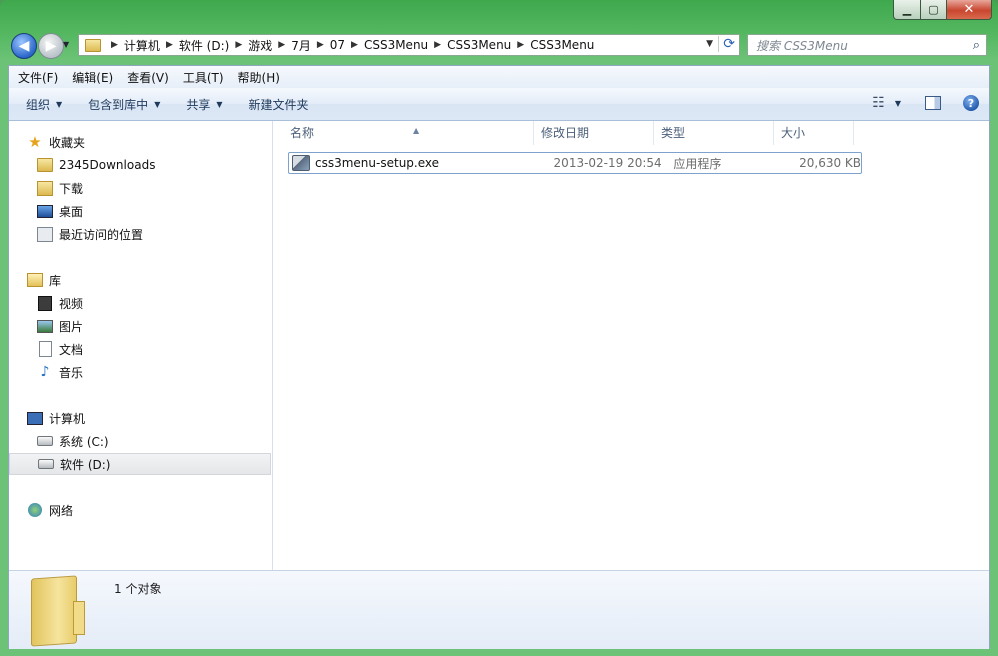 The image size is (998, 656). What do you see at coordinates (45, 303) in the screenshot?
I see `video-icon` at bounding box center [45, 303].